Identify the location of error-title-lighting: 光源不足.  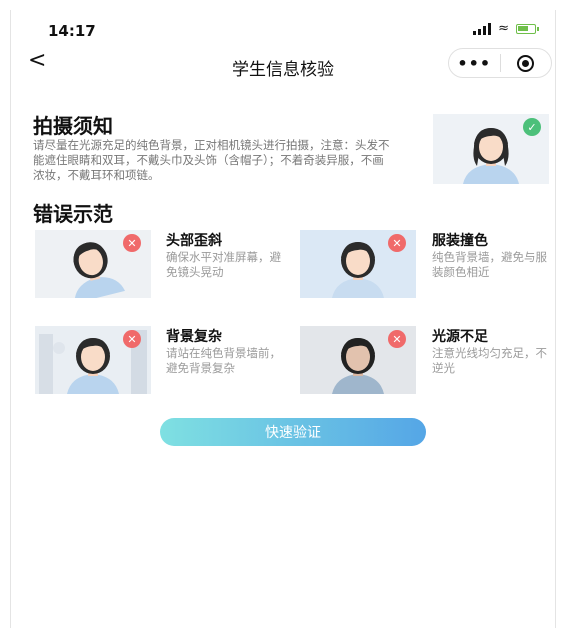
(460, 337).